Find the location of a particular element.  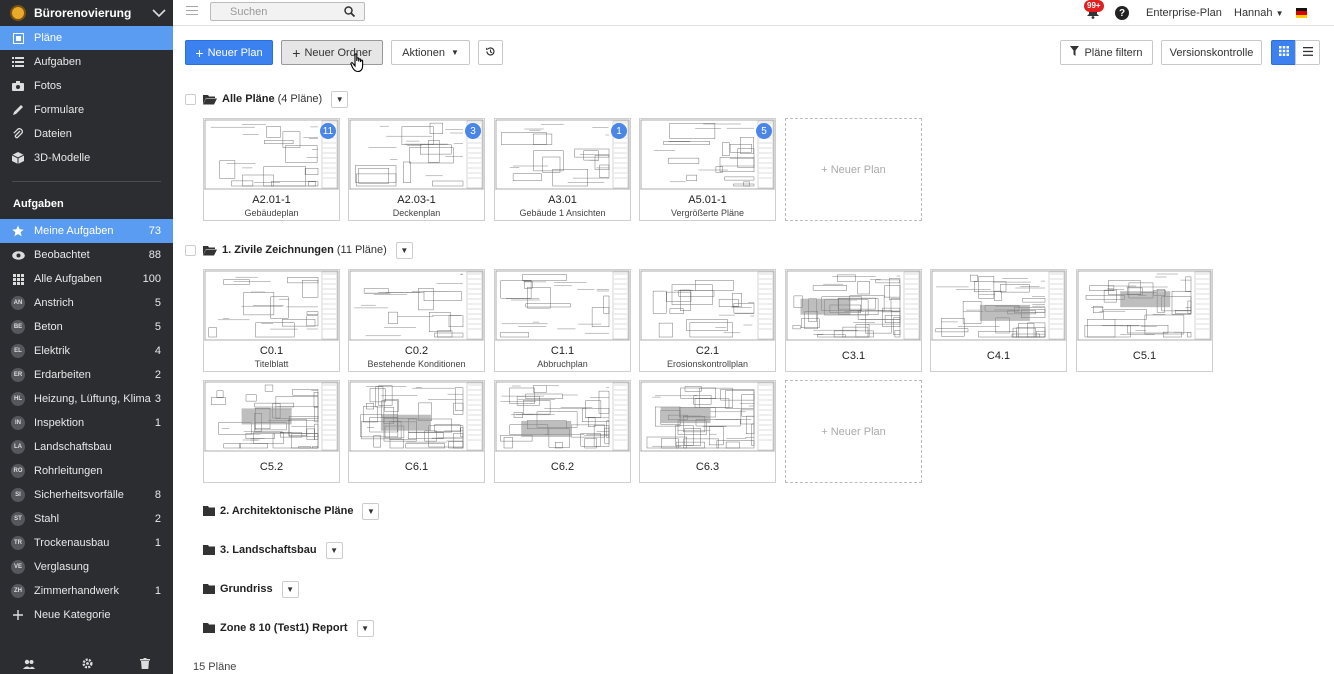

sidebar-item-category: BE Beton 5 is located at coordinates (86, 327).